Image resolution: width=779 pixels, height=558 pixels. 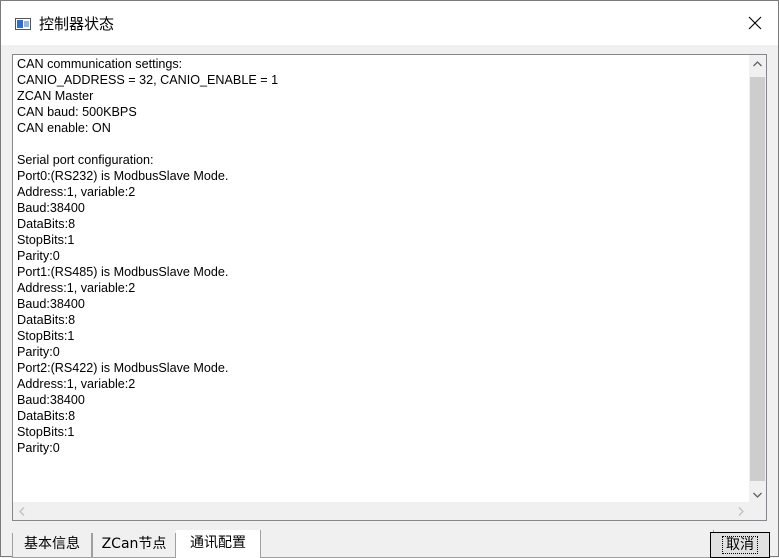 I want to click on status-text-line, so click(x=381, y=144).